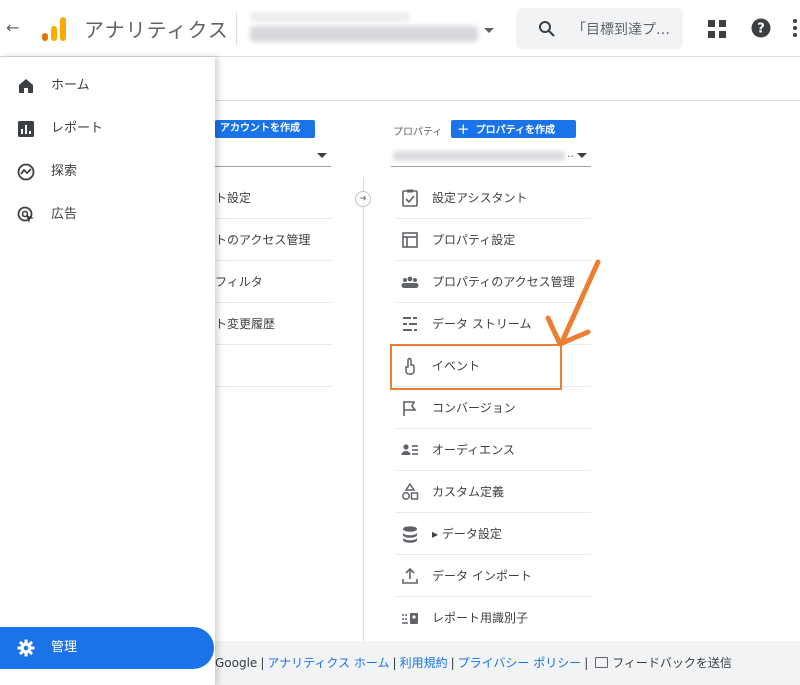  What do you see at coordinates (77, 128) in the screenshot?
I see `sidebar-item-label: レポート` at bounding box center [77, 128].